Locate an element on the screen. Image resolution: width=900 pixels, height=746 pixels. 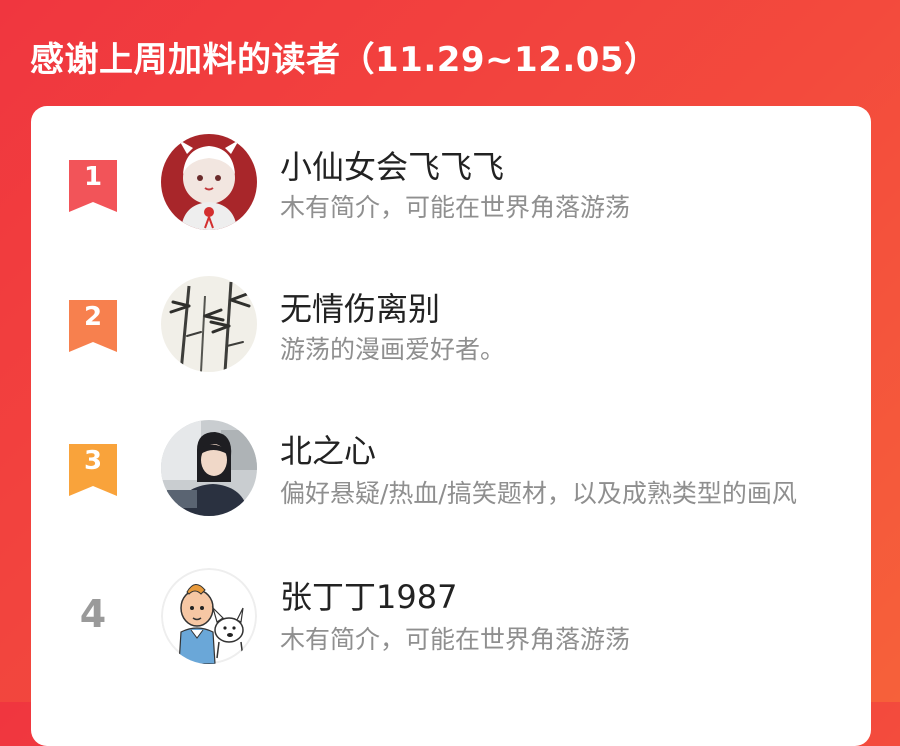
reader-row-3: 3 北之心 偏好悬疑/热血/搞笑题材，以及成熟类型的画风 is located at coordinates (451, 471).